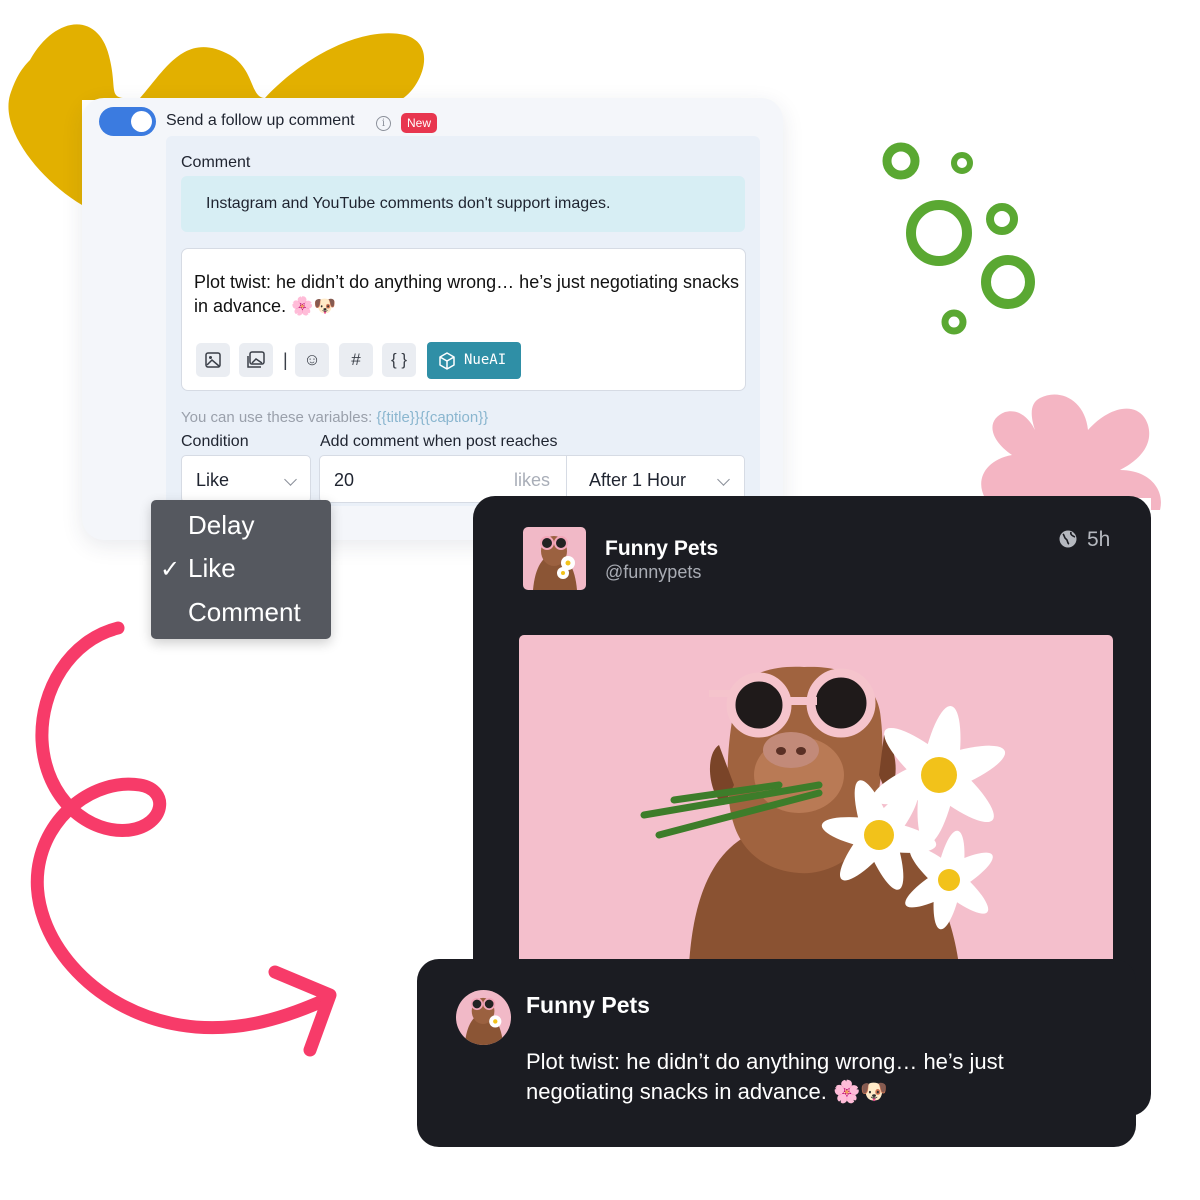  Describe the element at coordinates (439, 441) in the screenshot. I see `reach-label: Add comment when post reaches` at that location.